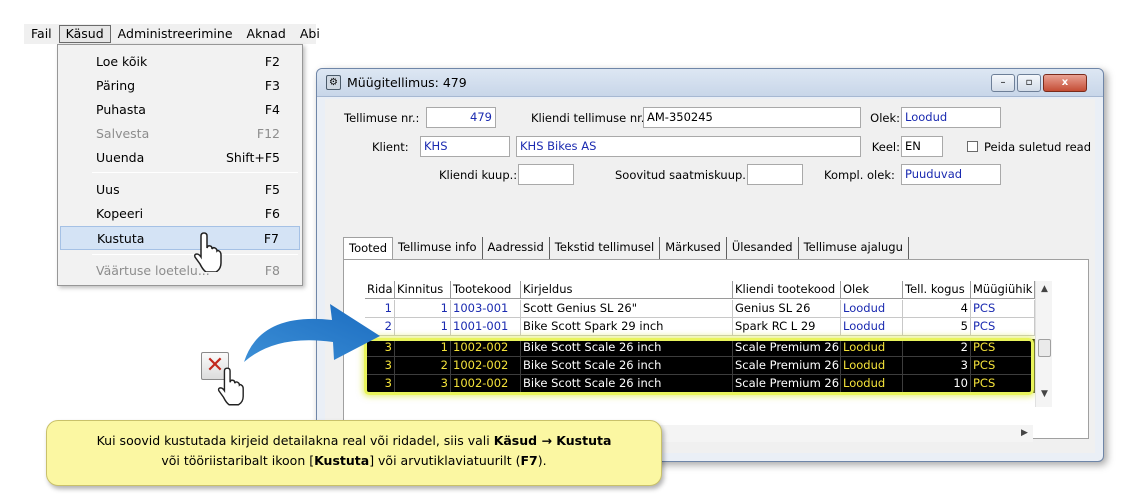  Describe the element at coordinates (175, 34) in the screenshot. I see `menu-administreerimine: Administreerimine` at that location.